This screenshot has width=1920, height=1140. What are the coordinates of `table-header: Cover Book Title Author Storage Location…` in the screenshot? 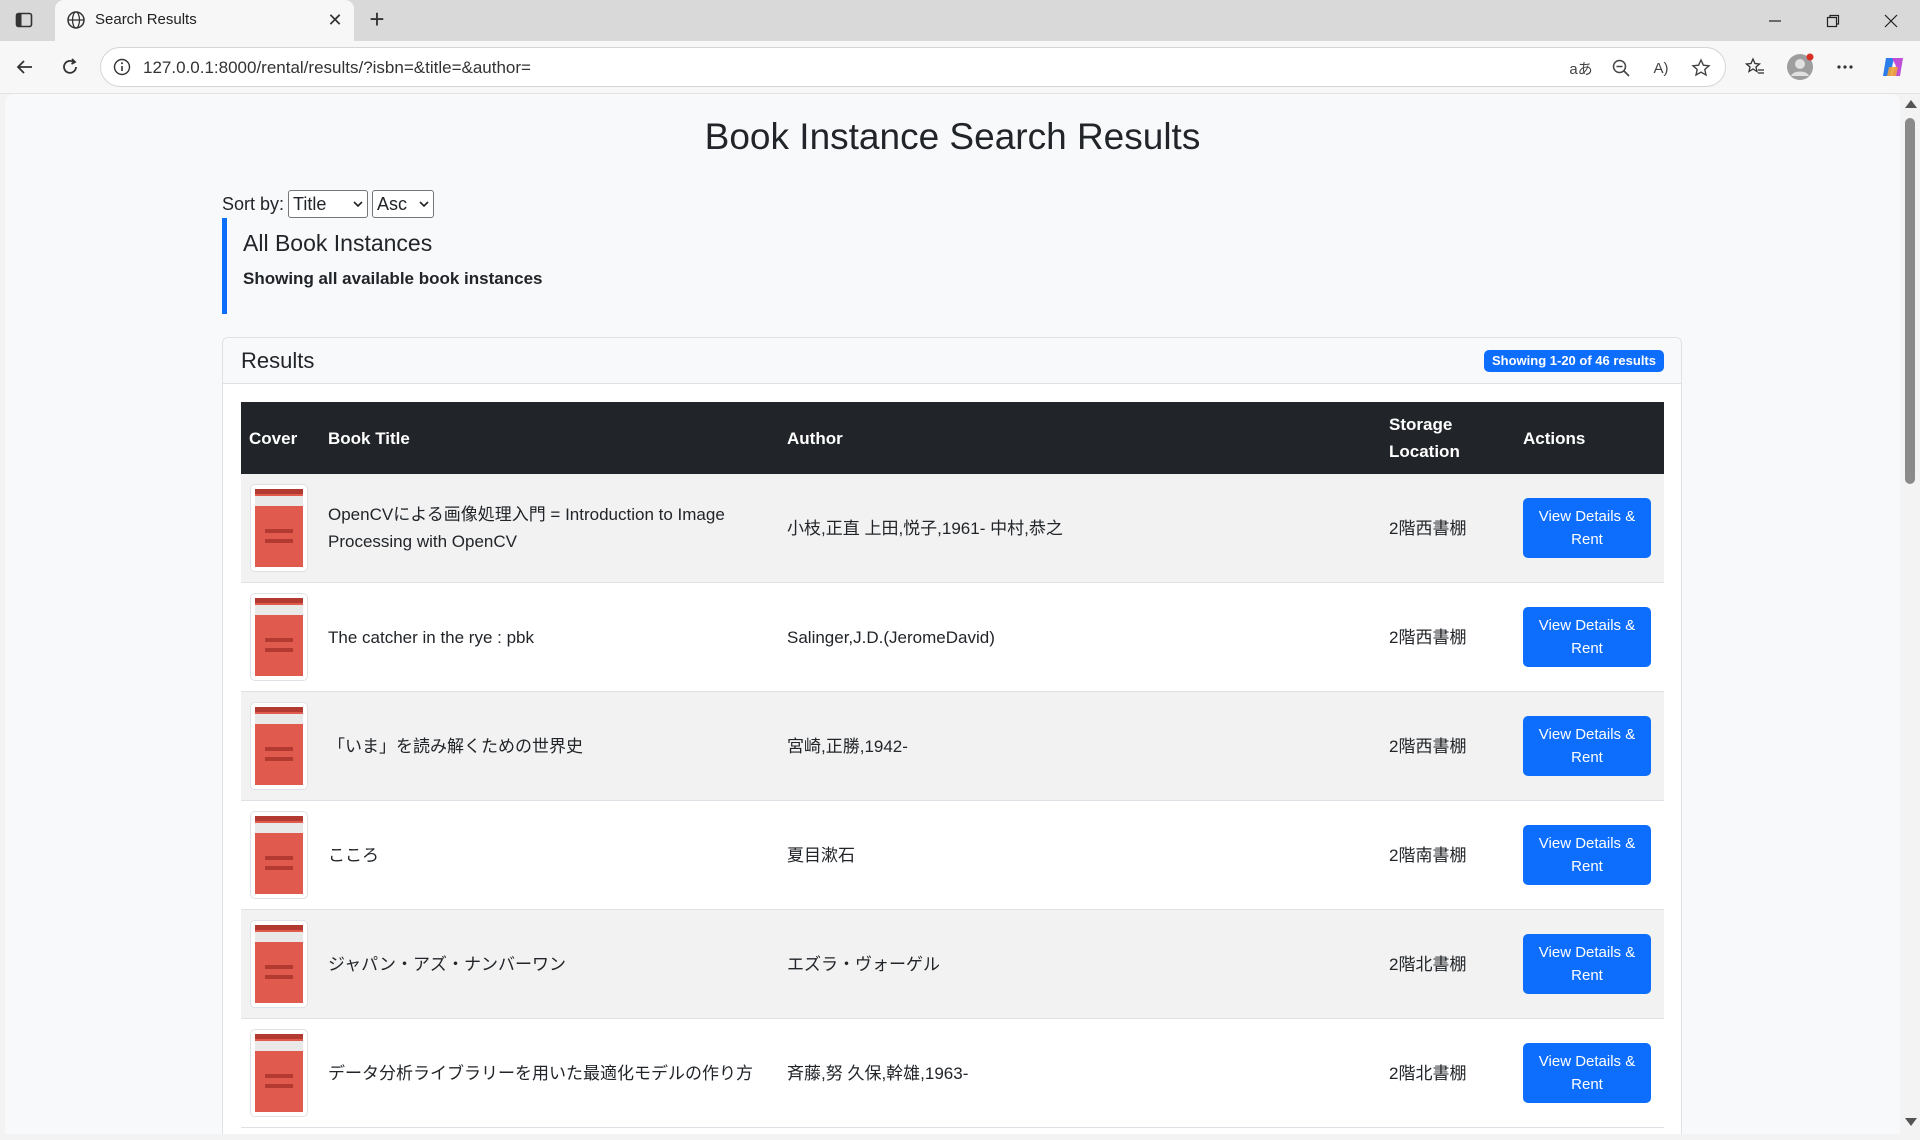 It's located at (952, 438).